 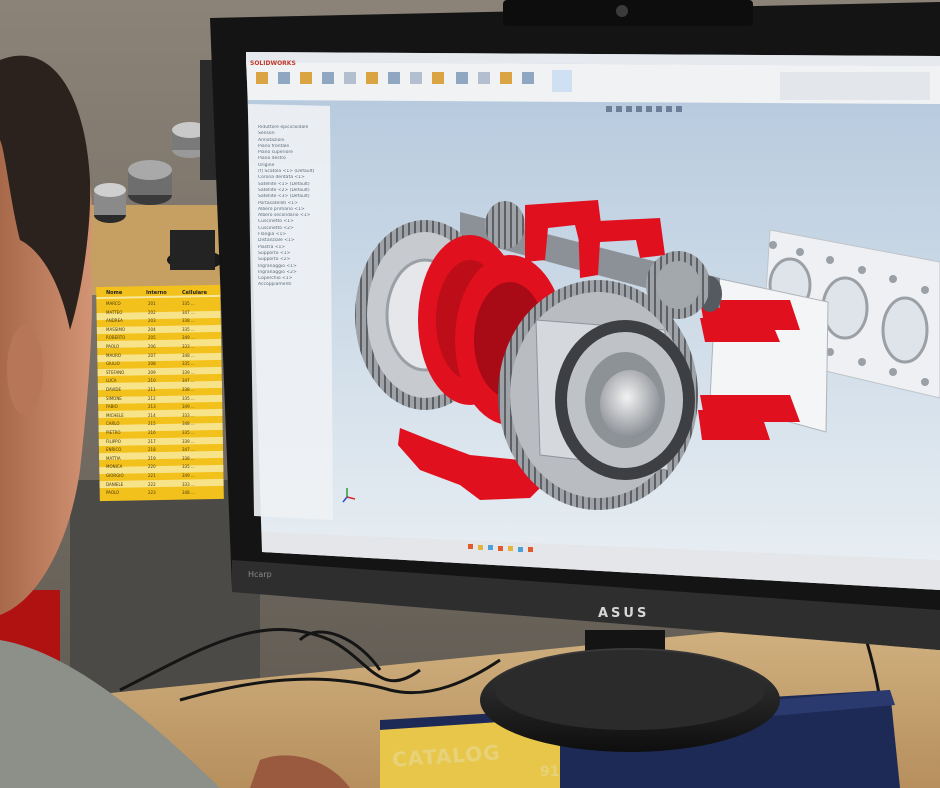 What do you see at coordinates (116, 329) in the screenshot?
I see `row-name: MASSIMO` at bounding box center [116, 329].